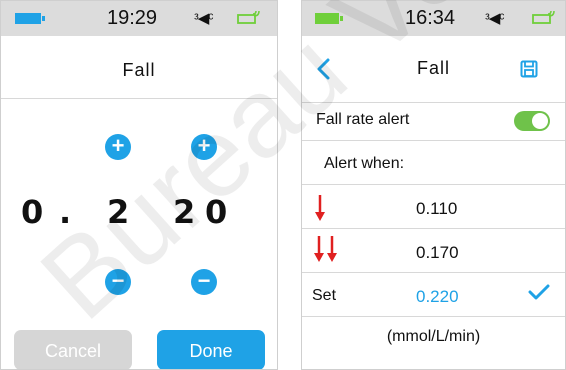 This screenshot has height=370, width=566. I want to click on digit-tenths: 2, so click(118, 212).